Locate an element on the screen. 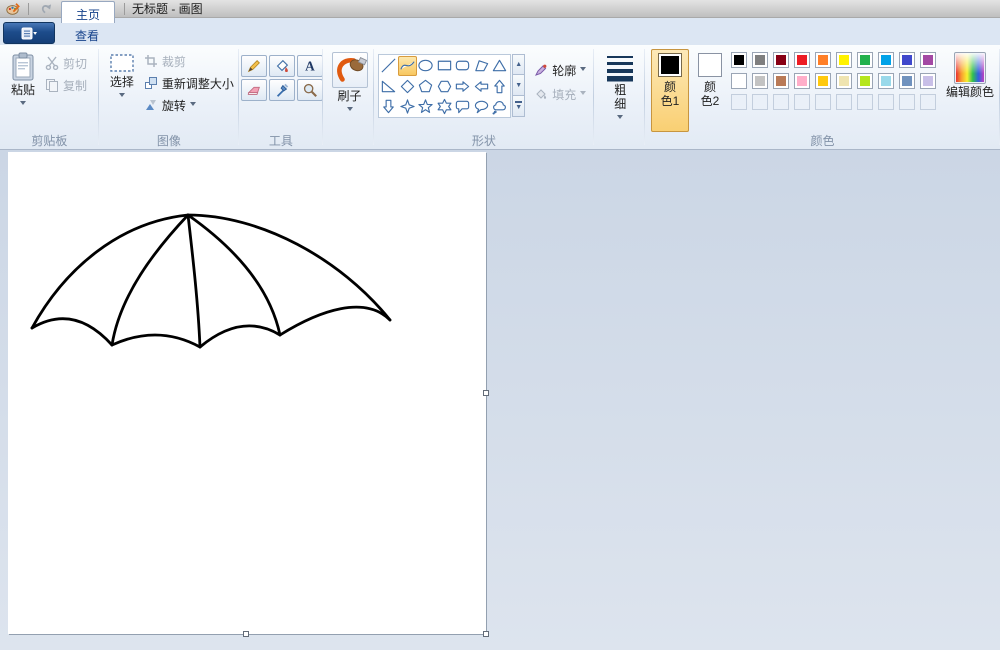  redo-icon is located at coordinates (45, 8).